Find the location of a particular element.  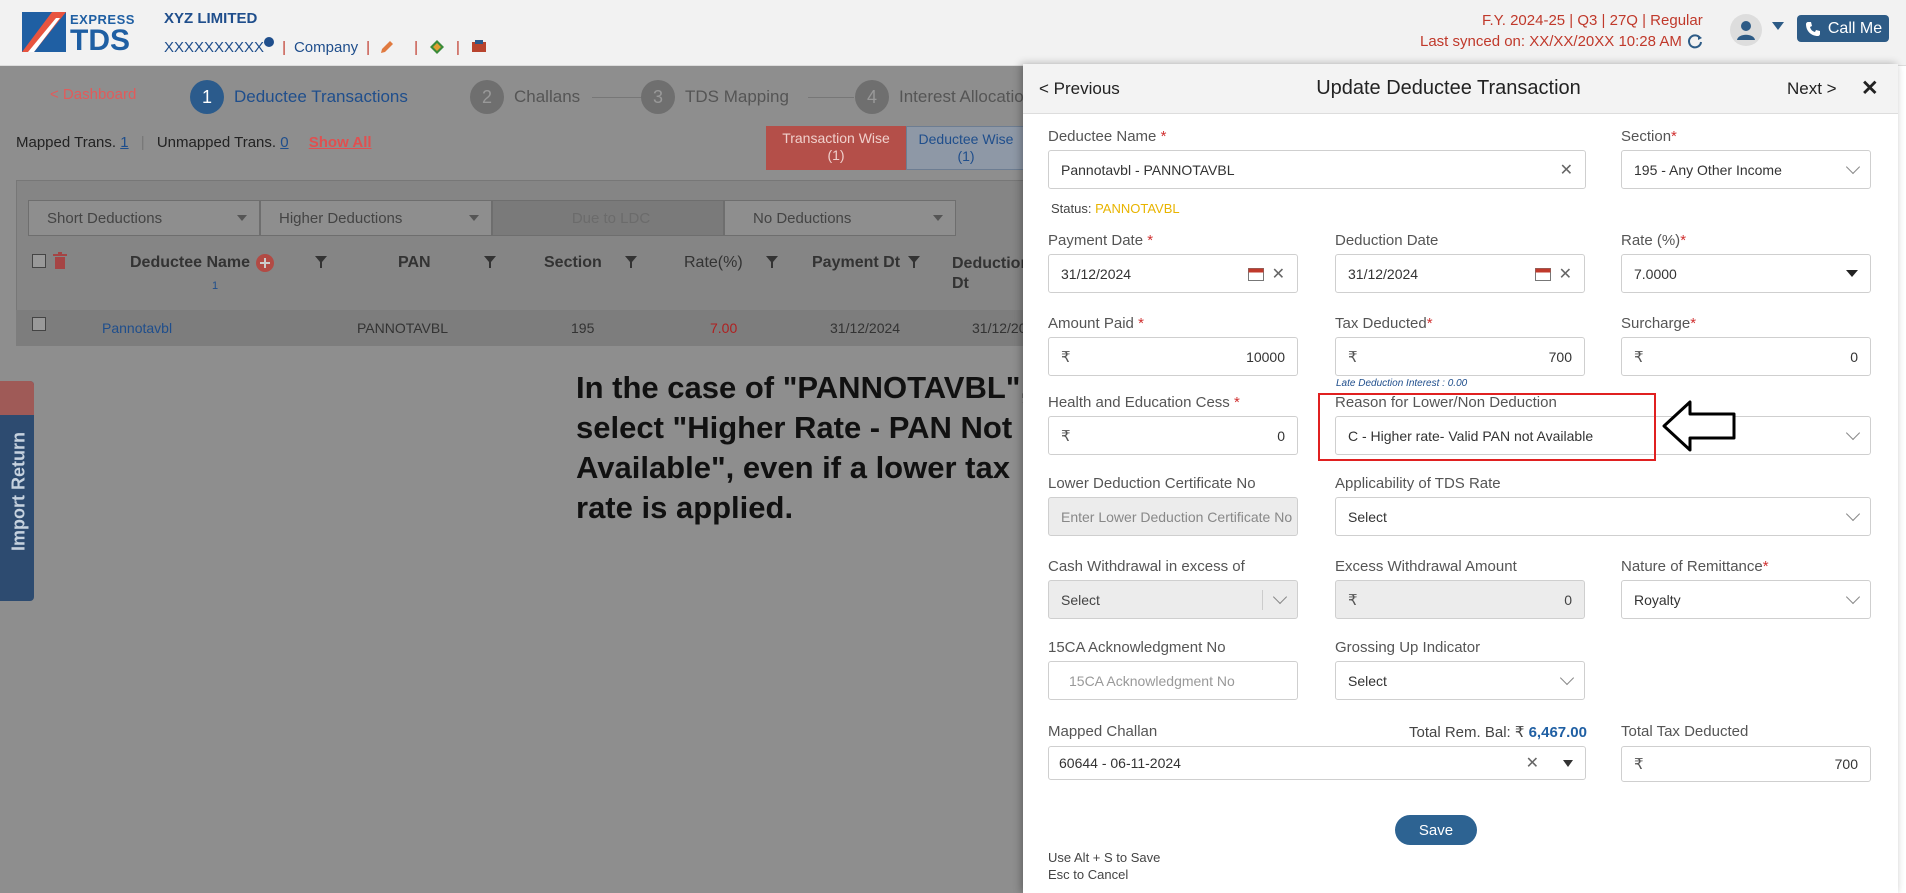

leaf-logo-icon is located at coordinates (437, 47).